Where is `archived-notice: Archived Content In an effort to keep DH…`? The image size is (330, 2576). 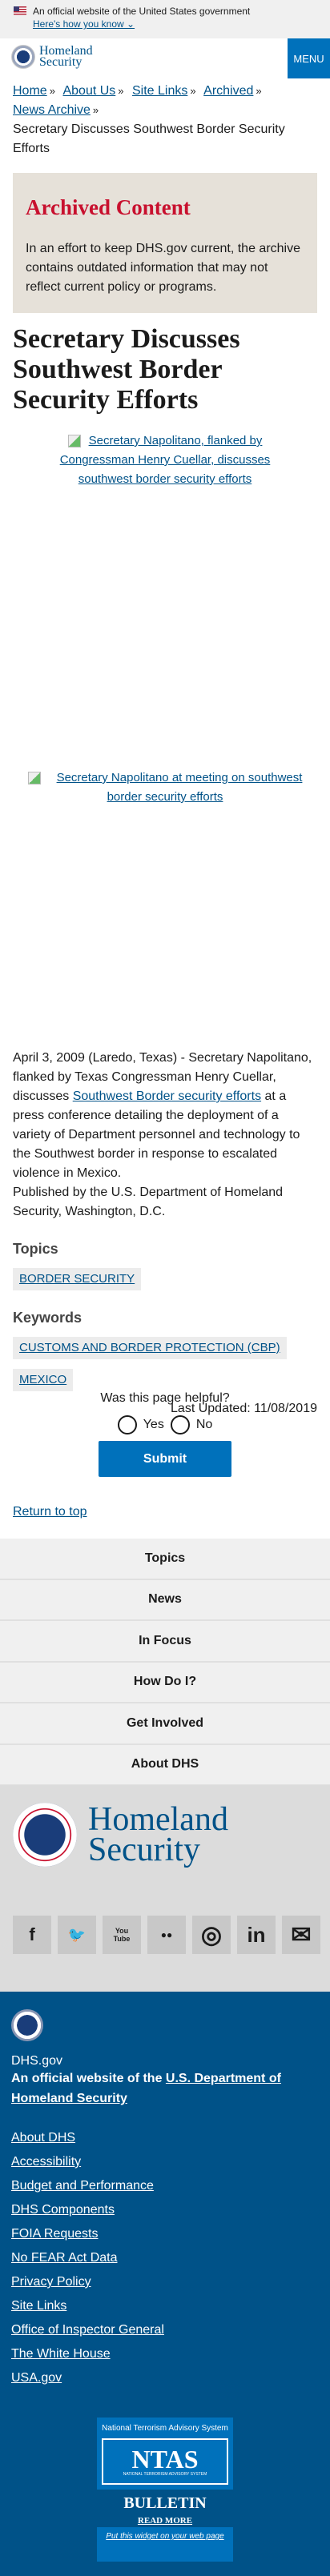
archived-notice: Archived Content In an effort to keep DH… is located at coordinates (165, 243).